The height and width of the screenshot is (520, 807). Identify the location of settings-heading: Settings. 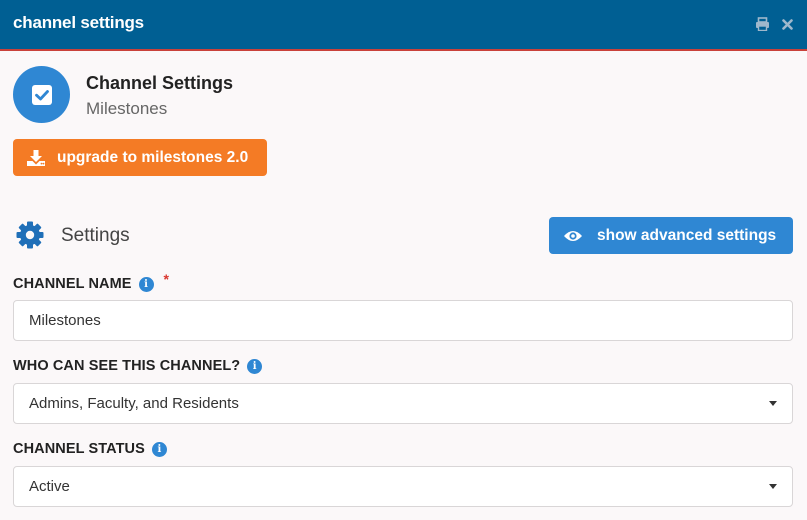
(95, 235).